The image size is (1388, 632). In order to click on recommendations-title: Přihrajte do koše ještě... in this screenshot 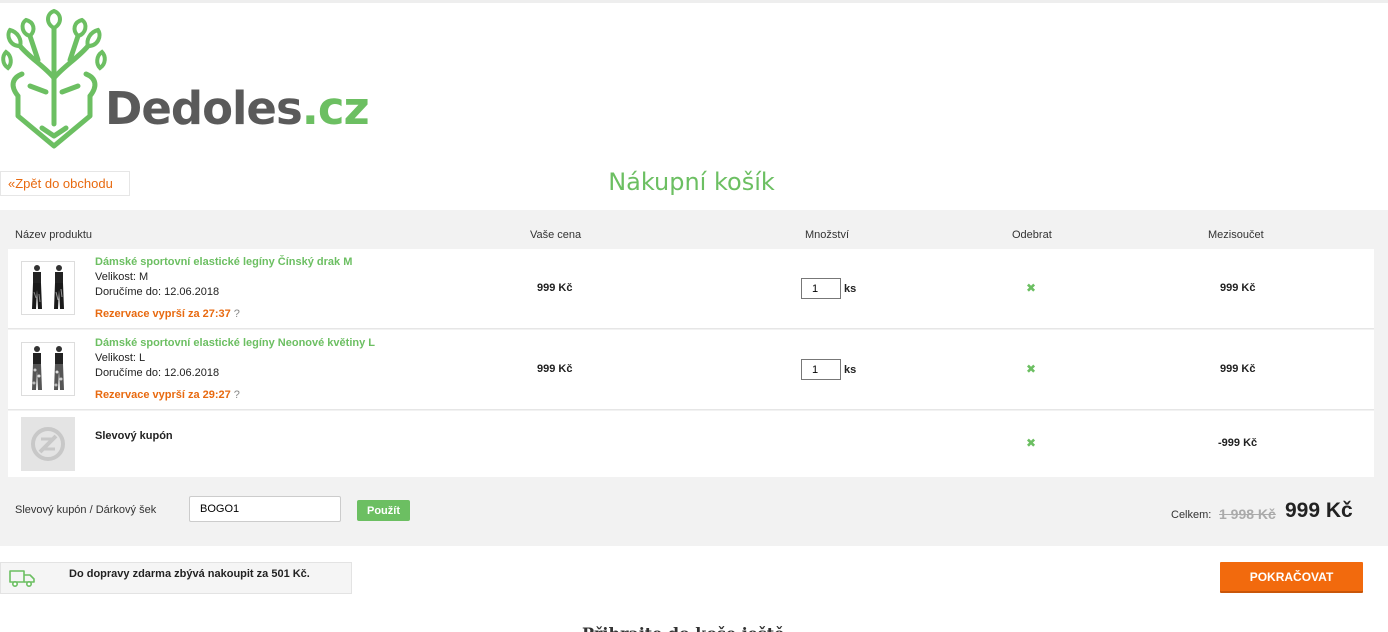, I will do `click(691, 628)`.